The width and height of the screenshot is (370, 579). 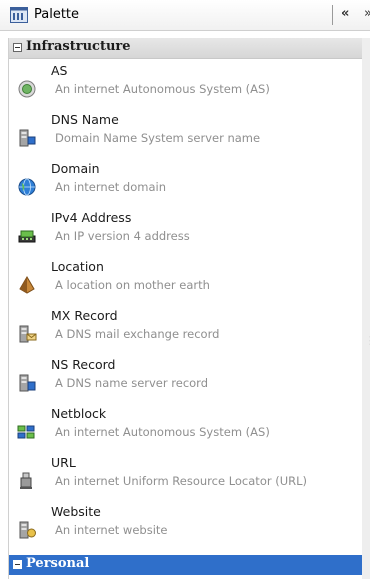 I want to click on category-personal: Personal, so click(x=185, y=565).